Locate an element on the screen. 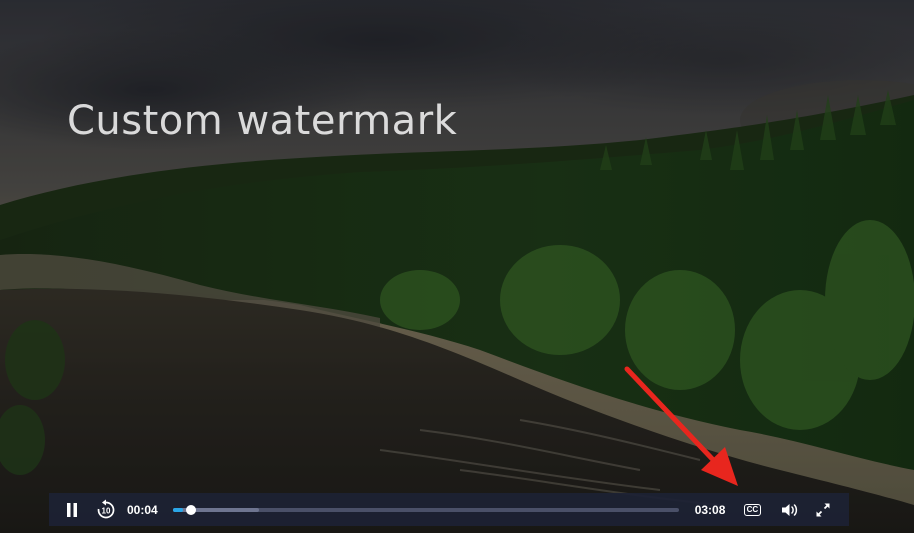 This screenshot has height=533, width=914. fullscreen-button is located at coordinates (823, 510).